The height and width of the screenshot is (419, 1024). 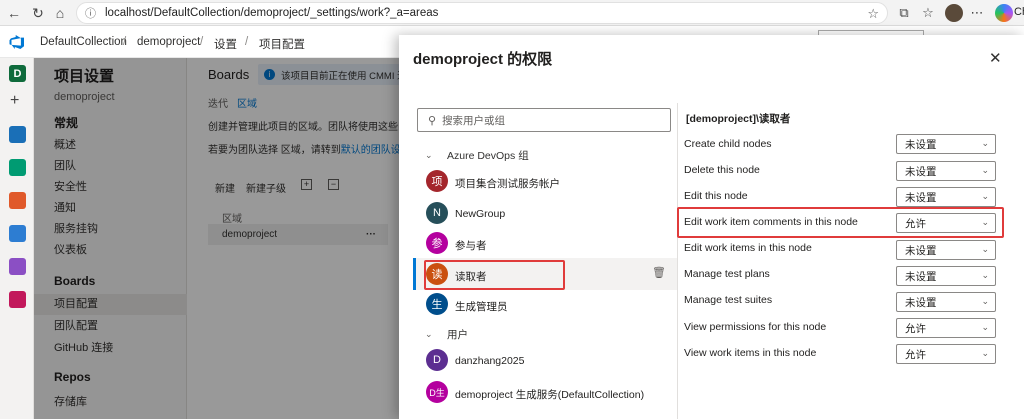 I want to click on repos-icon, so click(x=17, y=200).